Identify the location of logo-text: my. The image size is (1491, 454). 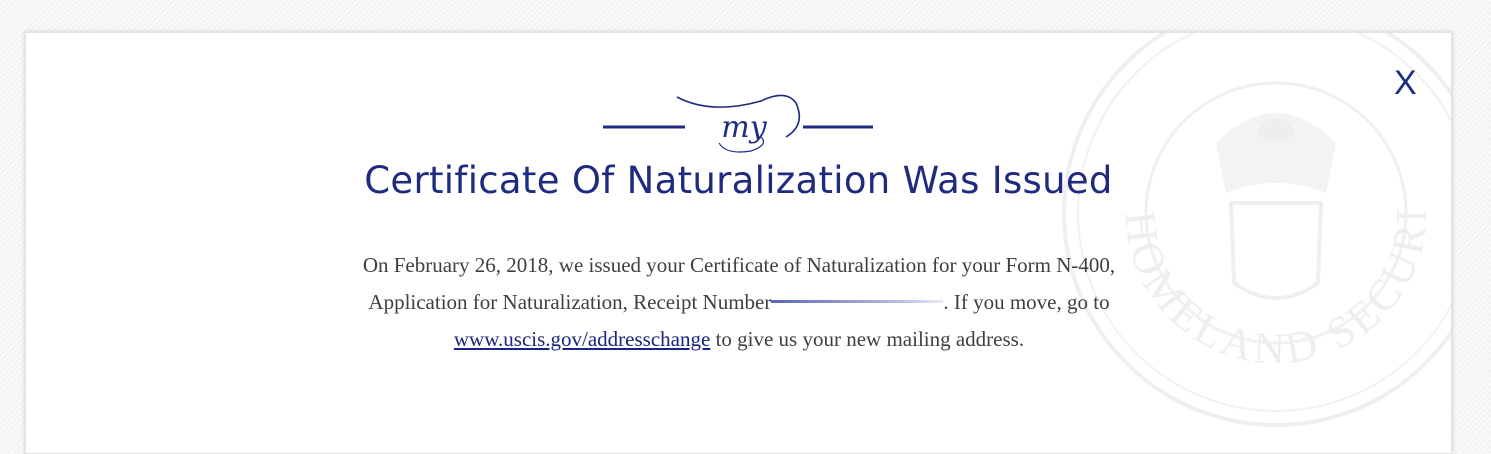
(744, 127).